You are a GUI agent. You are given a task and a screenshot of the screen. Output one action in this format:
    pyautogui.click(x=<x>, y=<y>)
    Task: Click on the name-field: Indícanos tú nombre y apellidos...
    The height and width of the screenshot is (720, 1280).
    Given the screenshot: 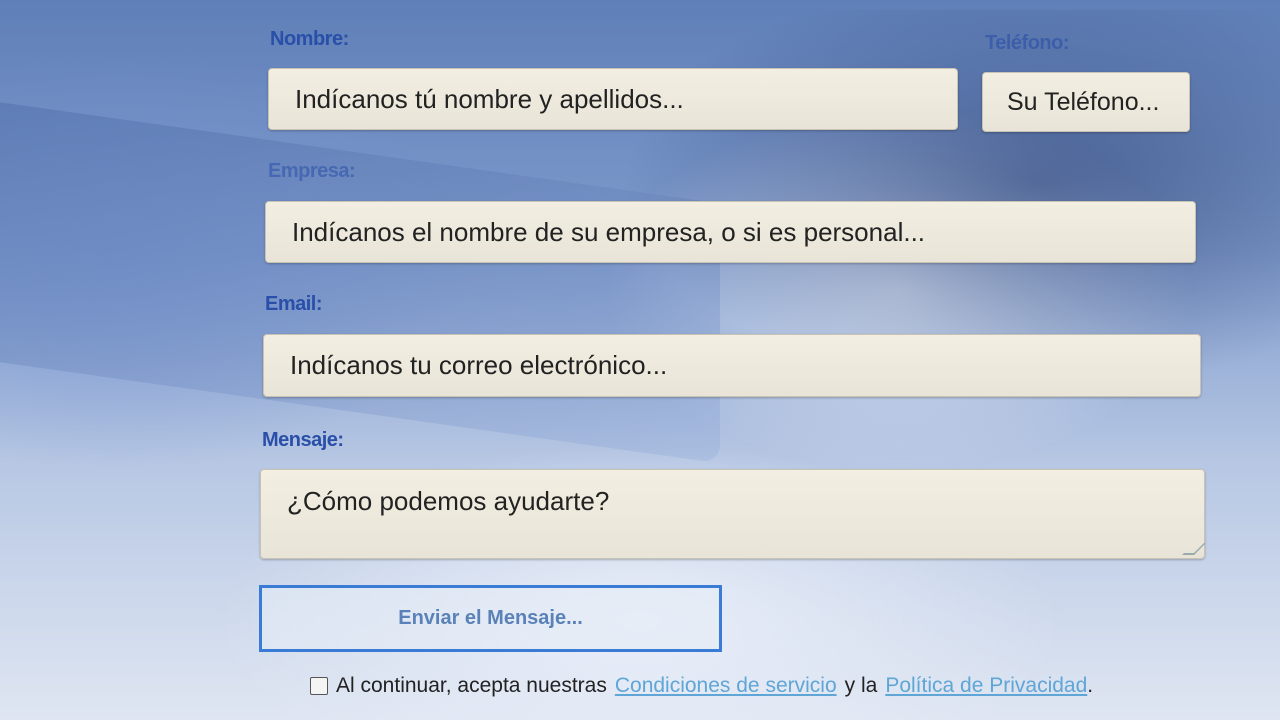 What is the action you would take?
    pyautogui.click(x=613, y=99)
    